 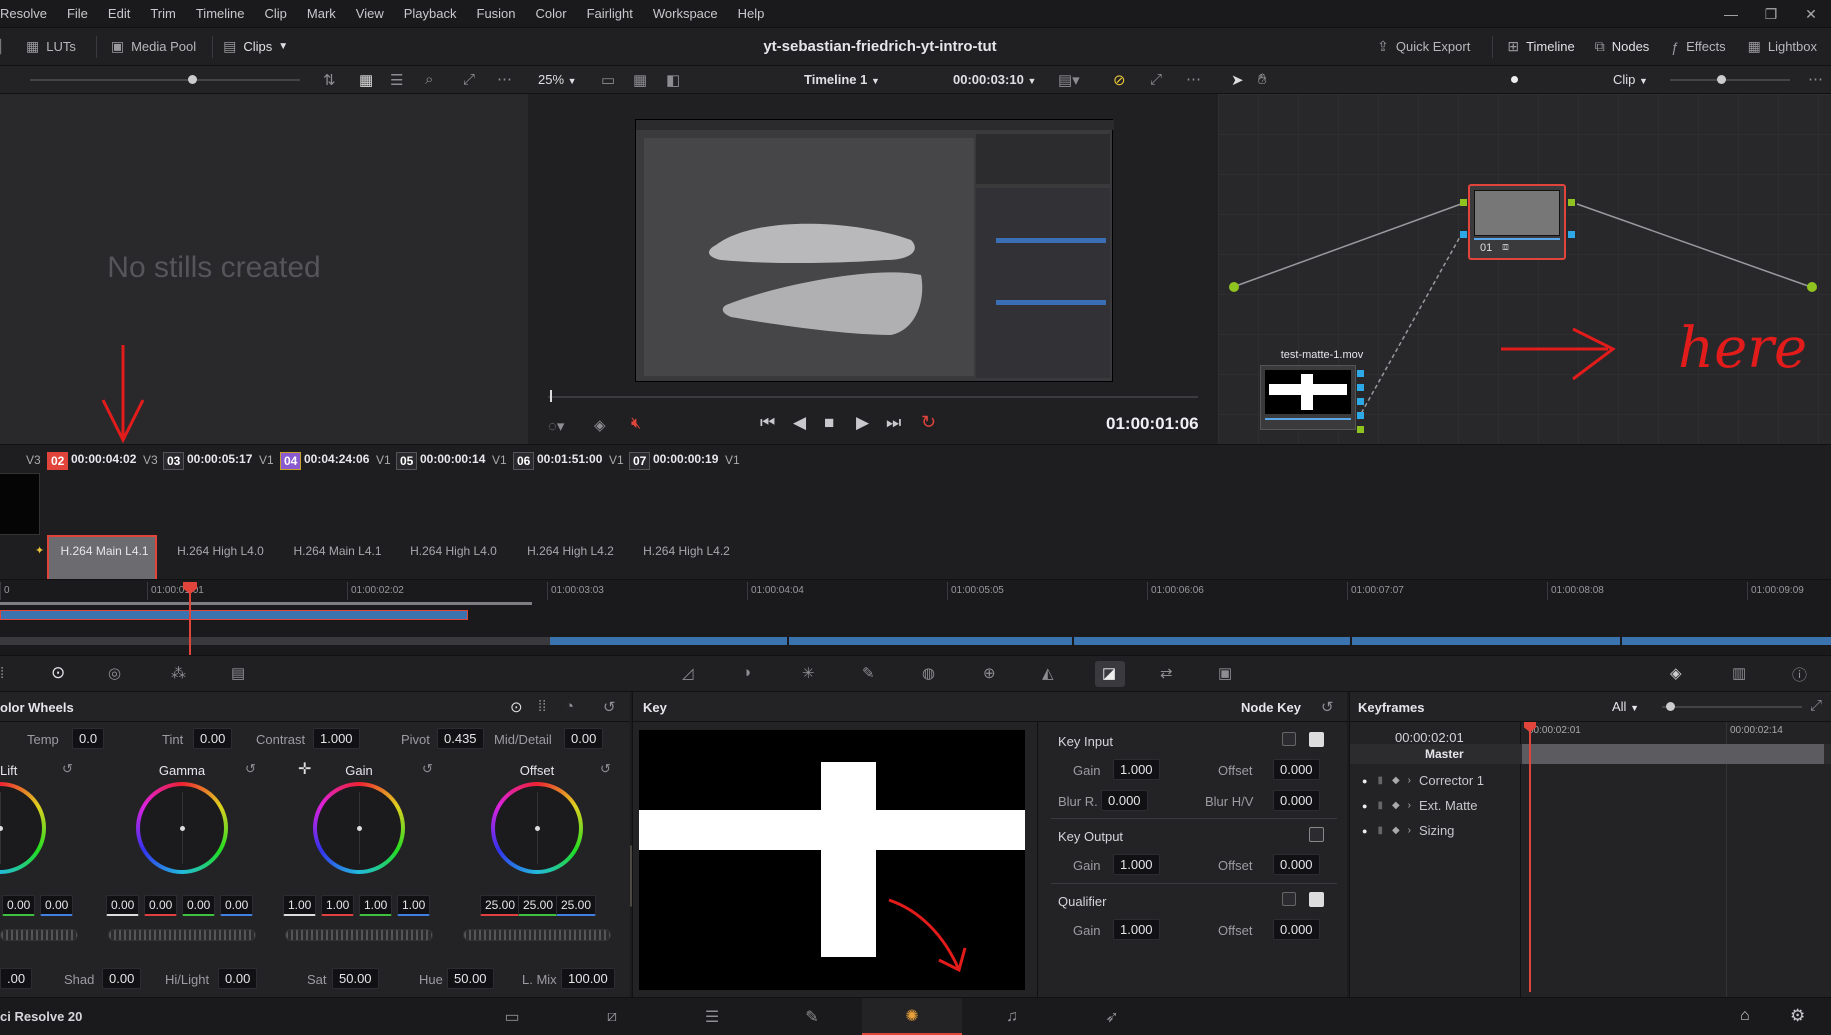 What do you see at coordinates (1136, 864) in the screenshot?
I see `key-output-gain: 1.000` at bounding box center [1136, 864].